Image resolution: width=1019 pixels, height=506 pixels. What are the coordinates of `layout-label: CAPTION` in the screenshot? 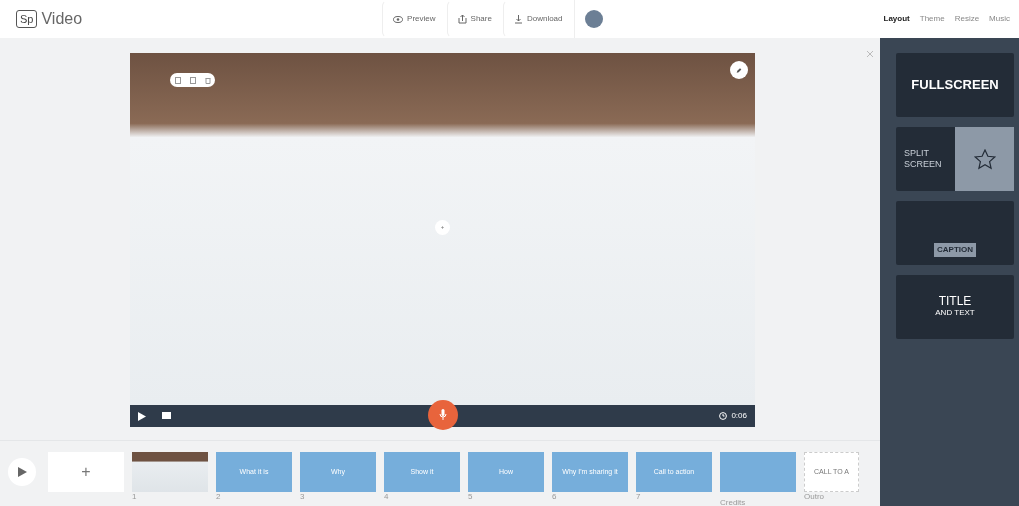 It's located at (955, 250).